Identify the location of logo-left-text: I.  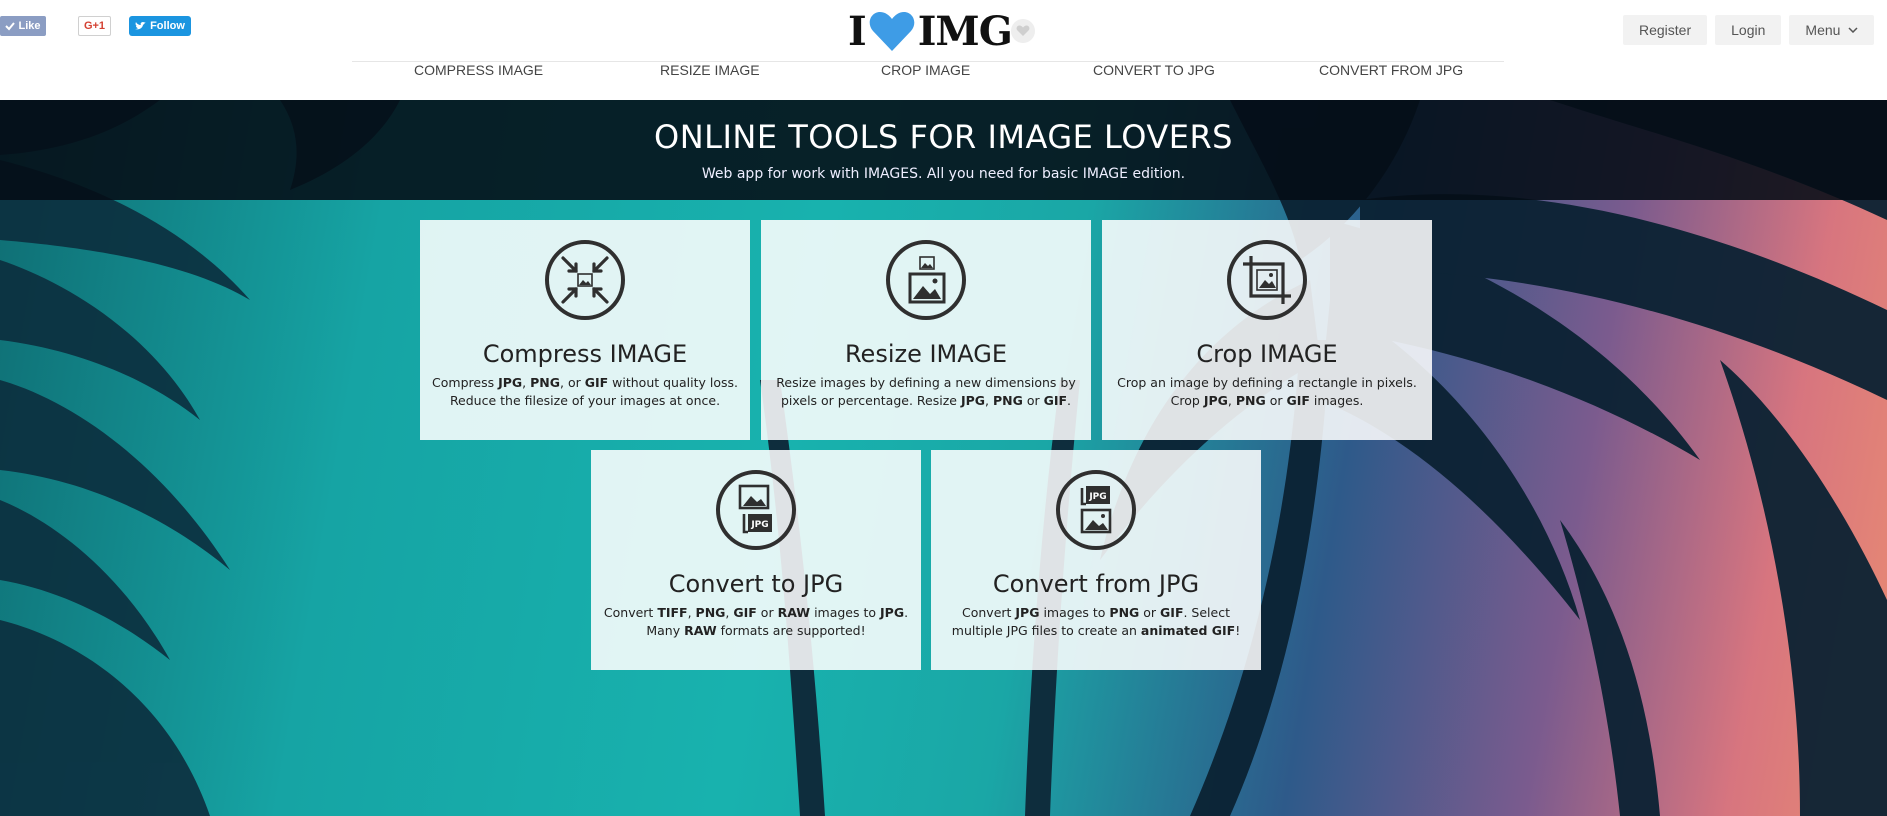
(857, 31).